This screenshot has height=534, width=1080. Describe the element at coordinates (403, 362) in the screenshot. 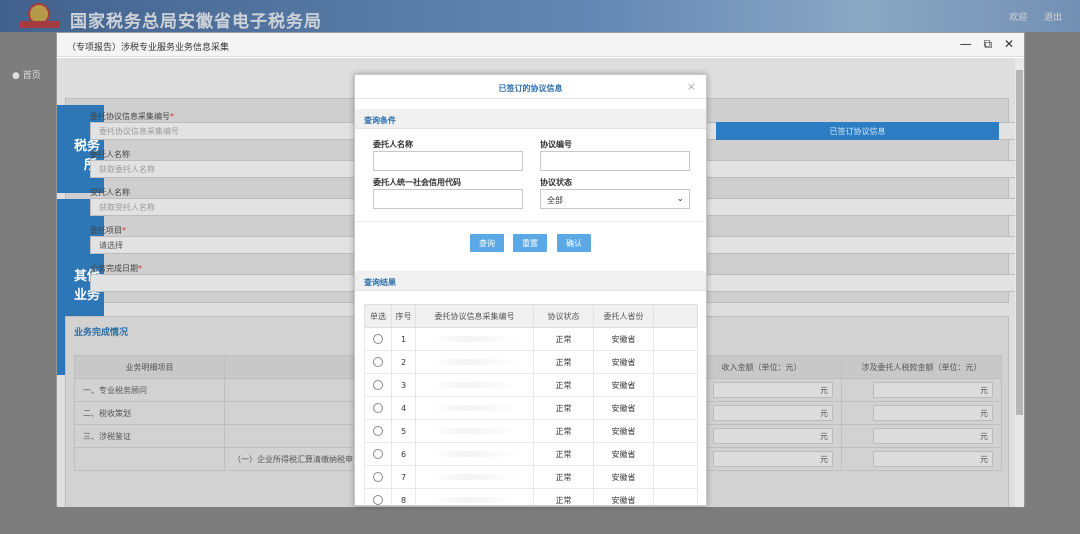

I see `row-no: 2` at that location.